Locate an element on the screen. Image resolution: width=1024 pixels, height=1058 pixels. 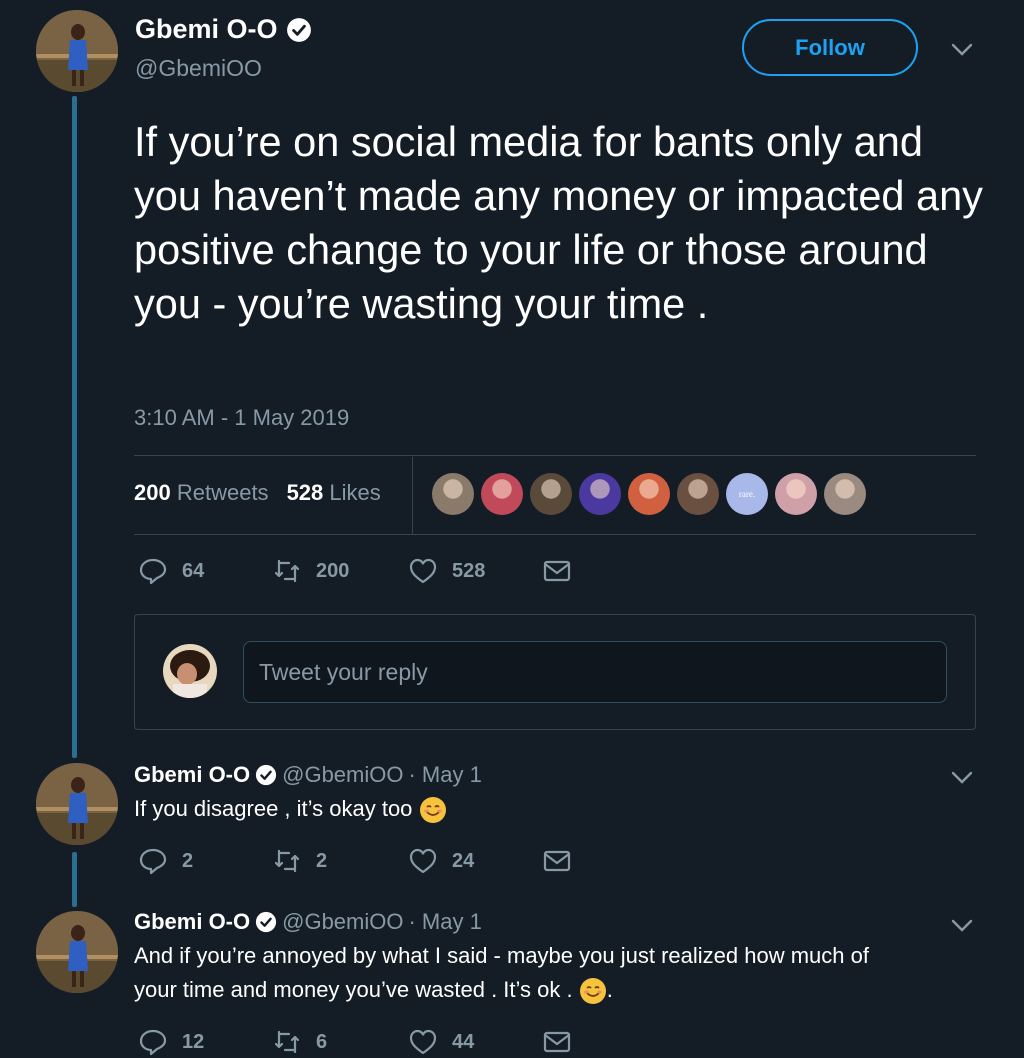
reply-2-handle: @GbemiOO is located at coordinates (342, 922).